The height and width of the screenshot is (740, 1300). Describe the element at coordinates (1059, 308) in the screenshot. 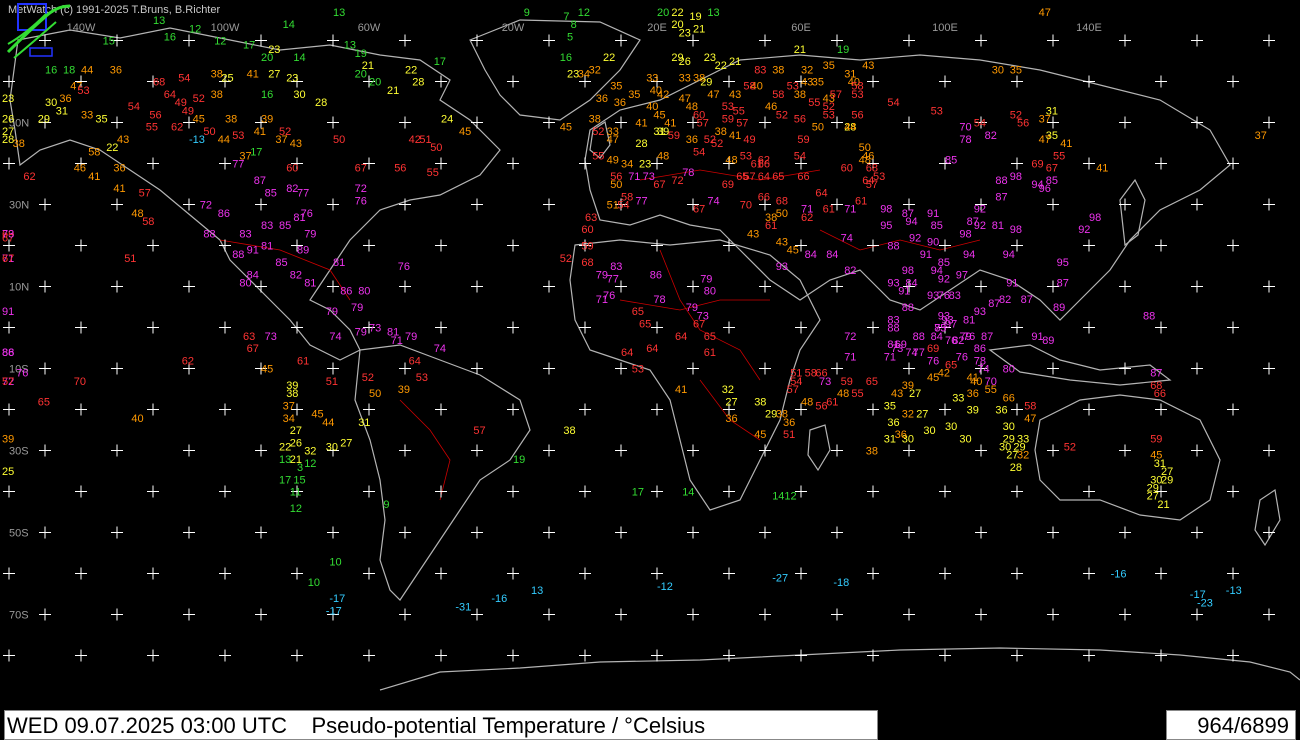

I see `station-value: 89` at that location.